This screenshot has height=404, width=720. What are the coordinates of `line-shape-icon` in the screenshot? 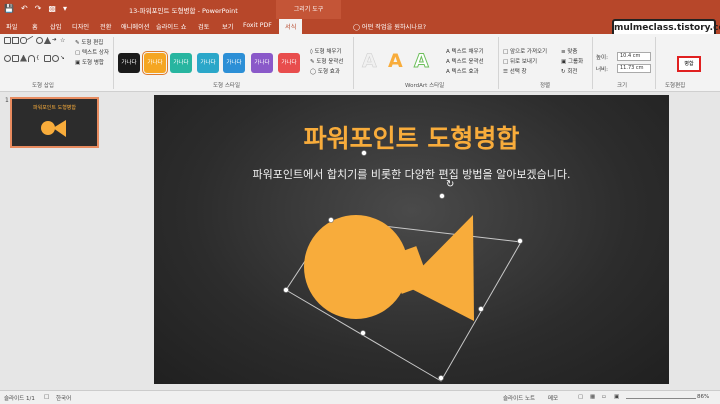 It's located at (31, 40).